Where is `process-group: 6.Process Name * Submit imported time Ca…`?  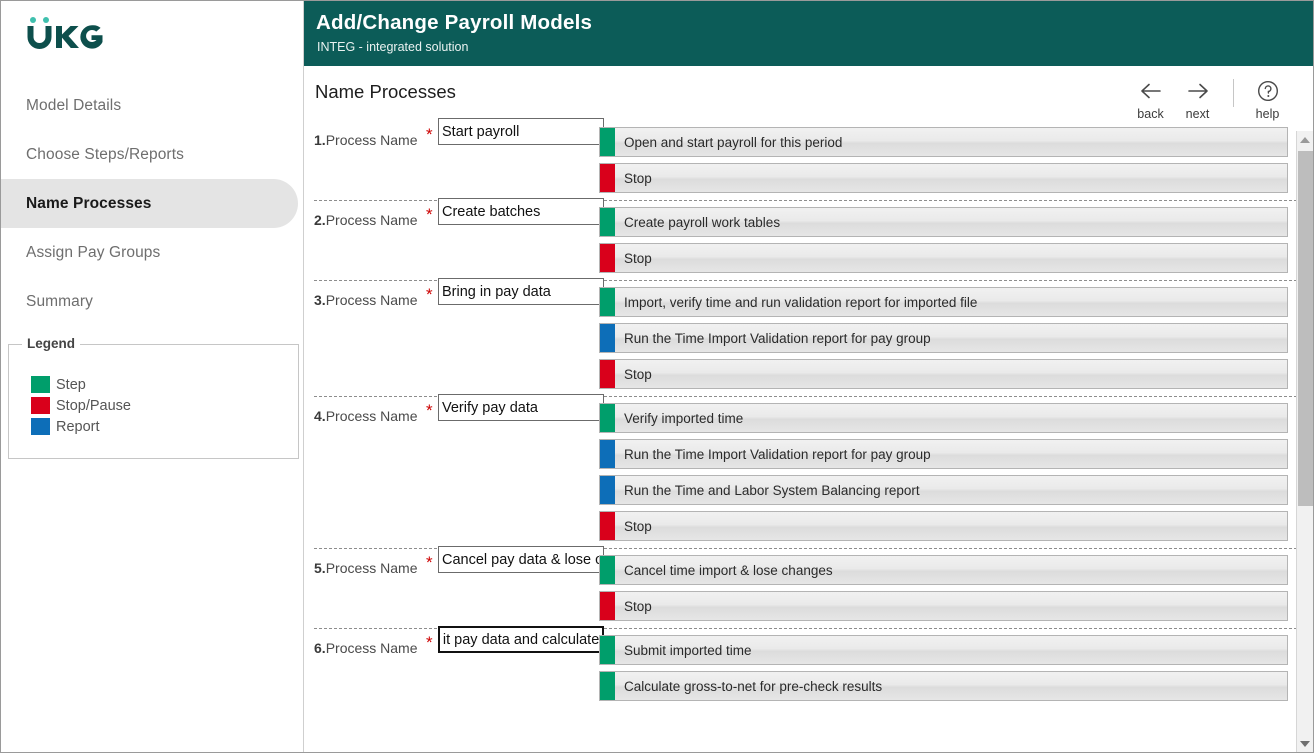
process-group: 6.Process Name * Submit imported time Ca… is located at coordinates (809, 667).